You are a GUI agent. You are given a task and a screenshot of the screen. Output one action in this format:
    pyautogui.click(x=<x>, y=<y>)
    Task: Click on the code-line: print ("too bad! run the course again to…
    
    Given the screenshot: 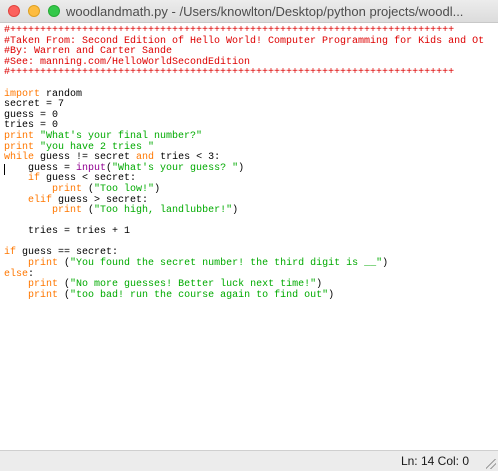 What is the action you would take?
    pyautogui.click(x=251, y=295)
    